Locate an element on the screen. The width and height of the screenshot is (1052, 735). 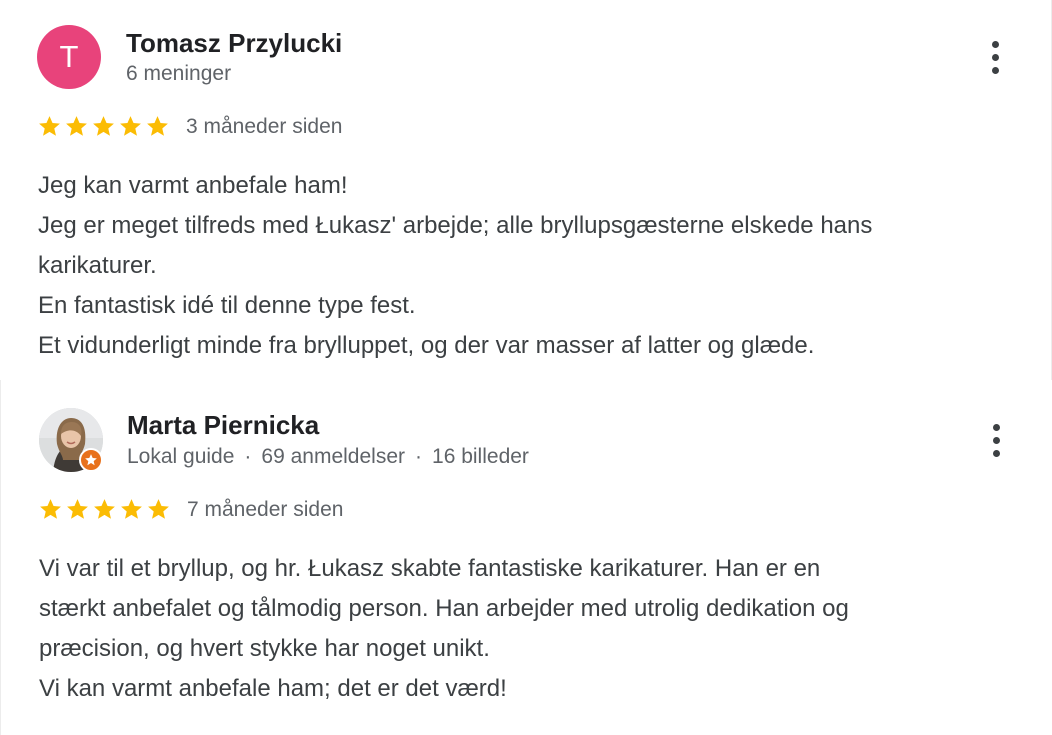
review-text-line: karikaturer. is located at coordinates (97, 265).